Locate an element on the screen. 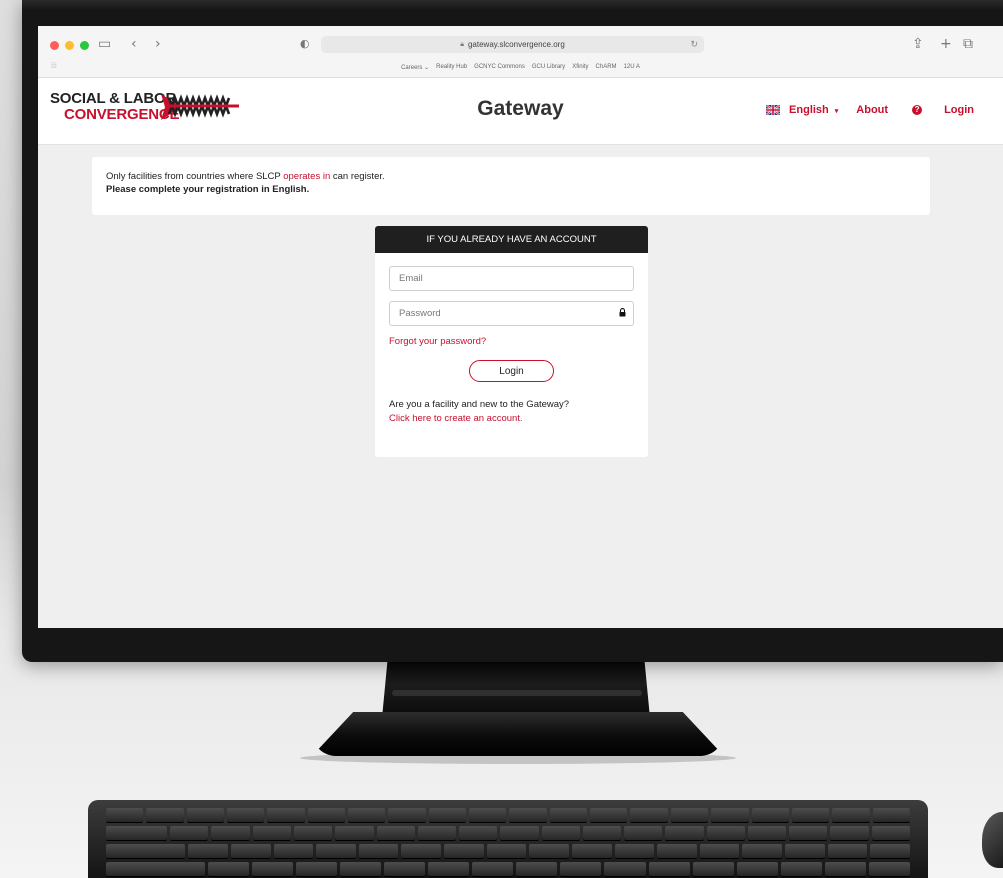  monitor-stand-base is located at coordinates (518, 734).